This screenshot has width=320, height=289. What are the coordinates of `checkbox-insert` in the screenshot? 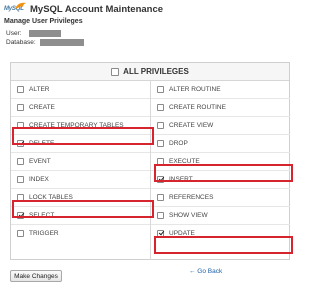 It's located at (160, 179).